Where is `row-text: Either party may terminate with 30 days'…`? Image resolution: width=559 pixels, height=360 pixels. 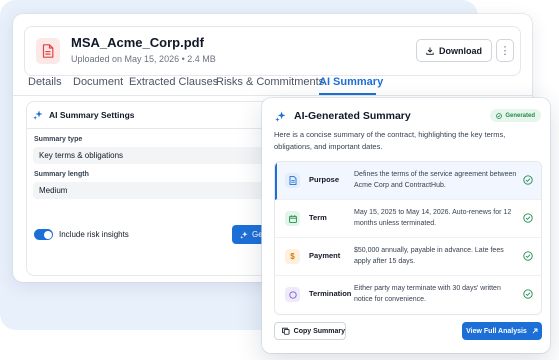 row-text: Either party may terminate with 30 days'… is located at coordinates (427, 294).